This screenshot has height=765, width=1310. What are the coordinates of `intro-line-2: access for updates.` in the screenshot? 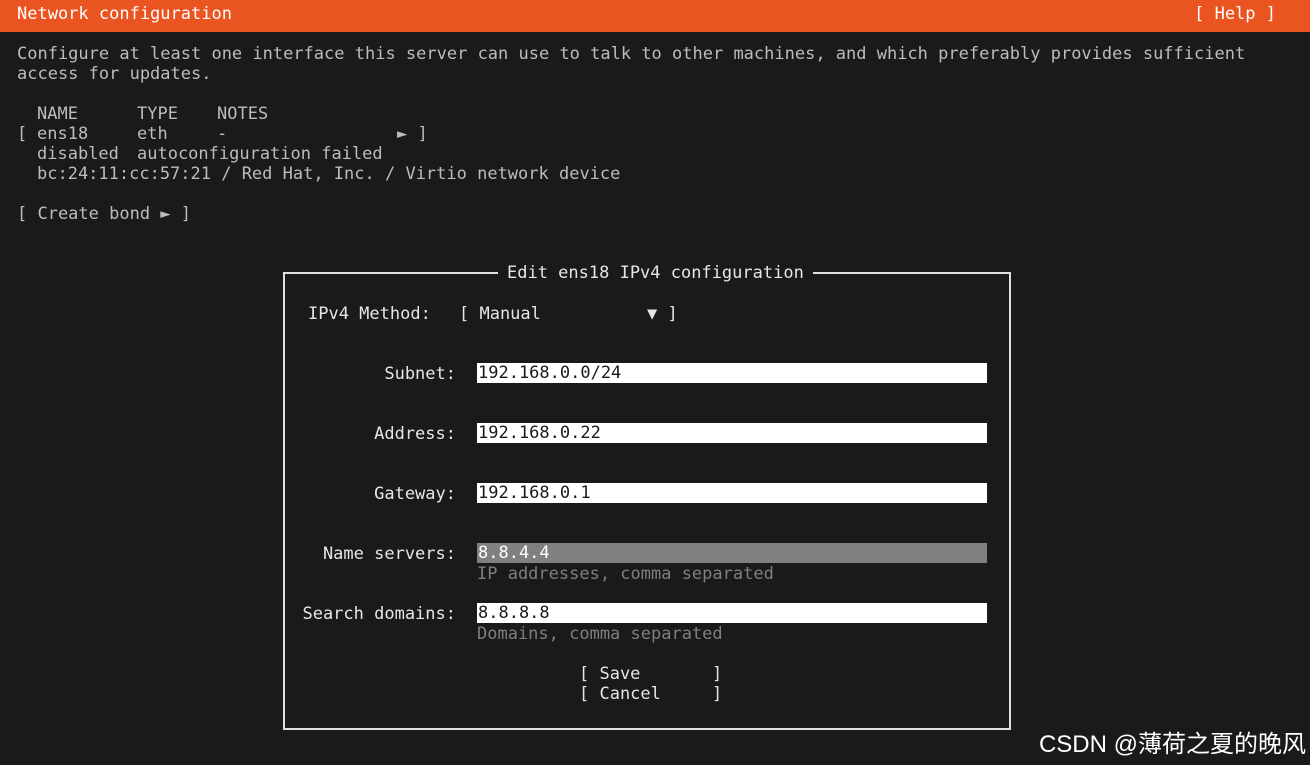 It's located at (114, 74).